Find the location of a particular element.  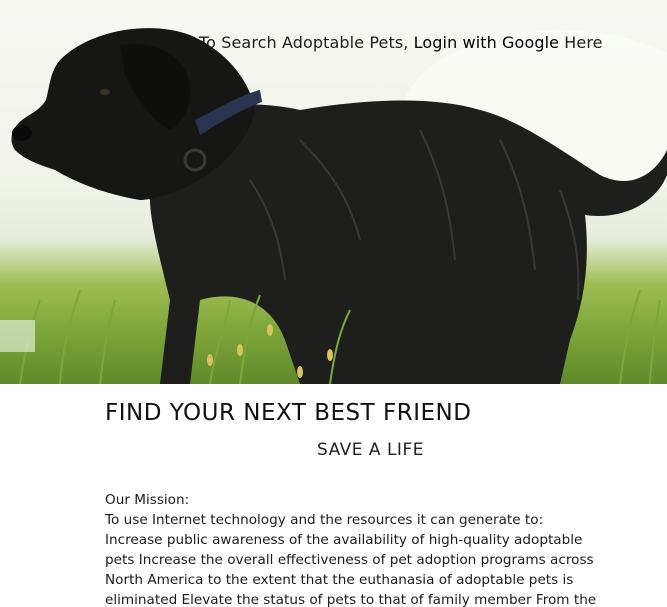

page-subheadline: SAVE A LIFE is located at coordinates (370, 450).